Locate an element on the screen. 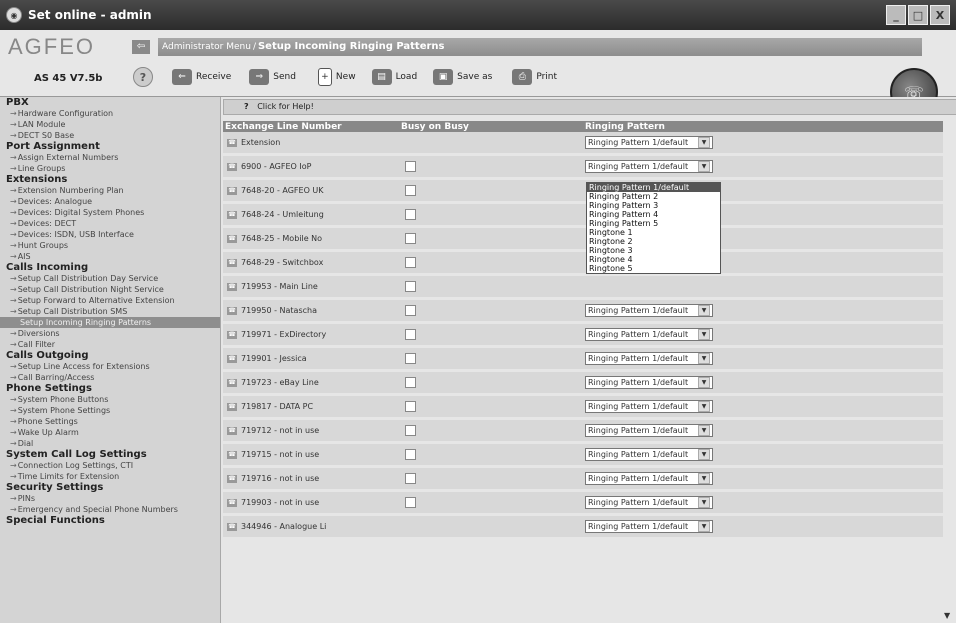 This screenshot has height=623, width=956. sidebar-item: →Devices: ISDN, USB Interface is located at coordinates (110, 234).